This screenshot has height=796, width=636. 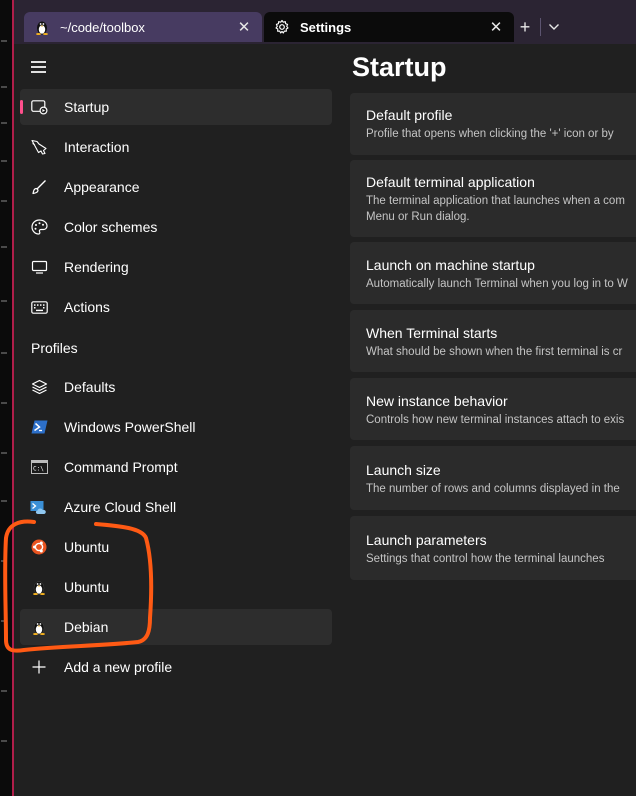 I want to click on sidebar-item-label: Azure Cloud Shell, so click(x=120, y=507).